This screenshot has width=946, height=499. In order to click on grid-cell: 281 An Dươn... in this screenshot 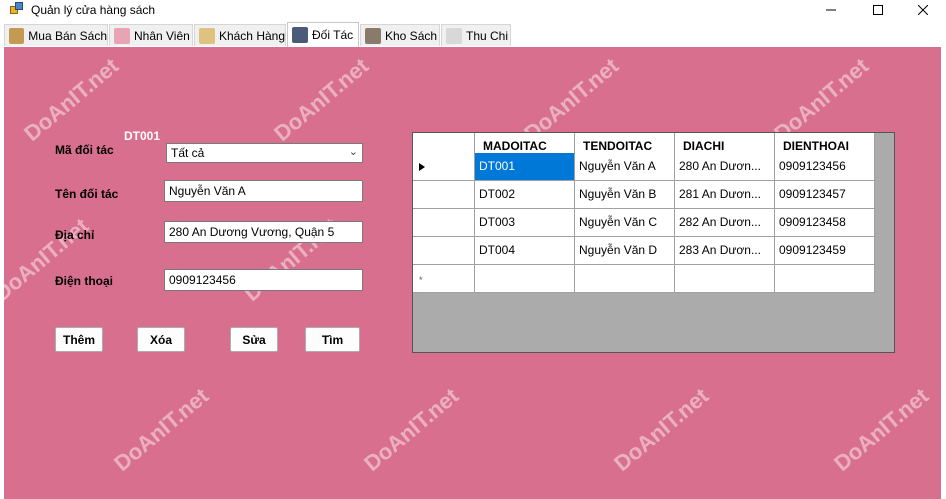, I will do `click(725, 195)`.